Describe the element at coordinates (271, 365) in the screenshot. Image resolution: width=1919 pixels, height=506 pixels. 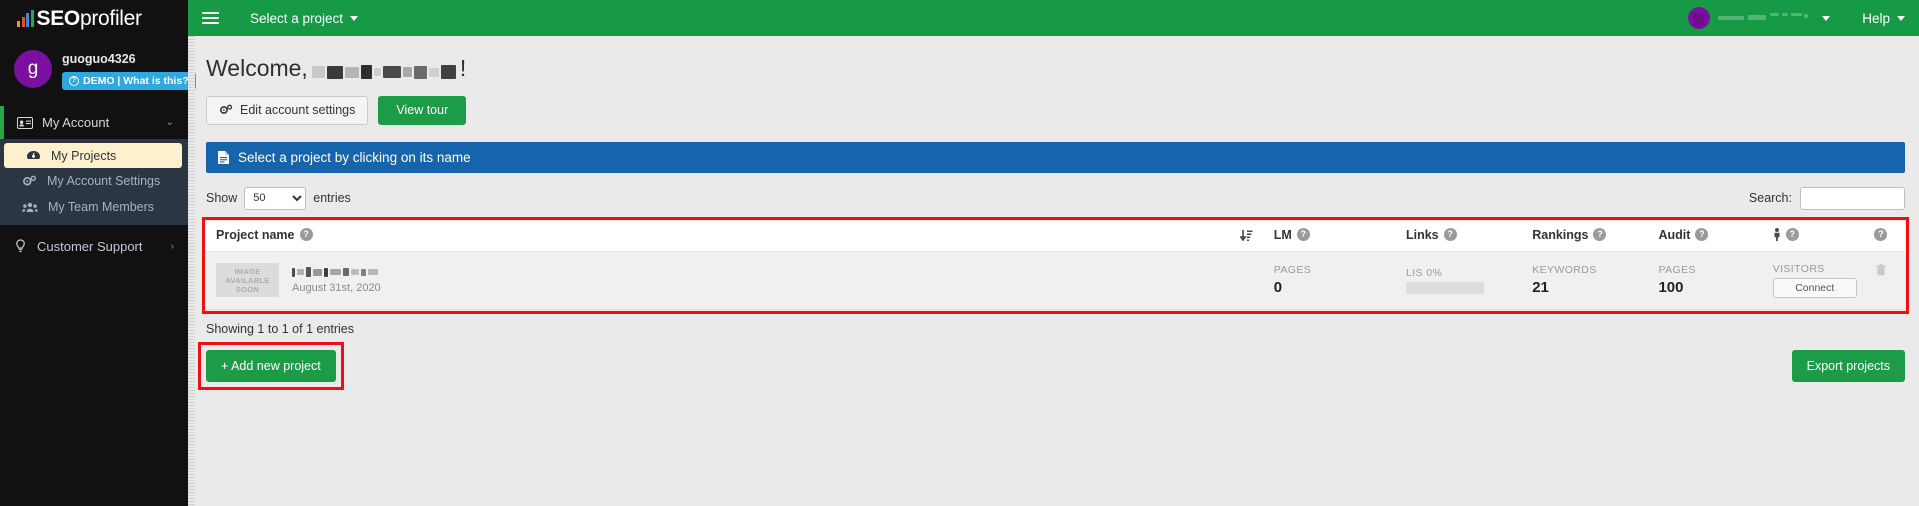
I see `add-new-project-button: + Add new project` at that location.